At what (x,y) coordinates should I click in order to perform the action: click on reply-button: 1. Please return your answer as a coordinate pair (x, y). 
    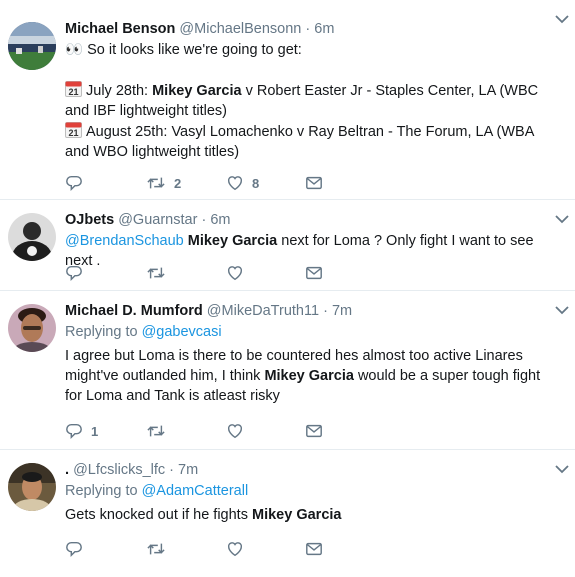
    Looking at the image, I should click on (81, 431).